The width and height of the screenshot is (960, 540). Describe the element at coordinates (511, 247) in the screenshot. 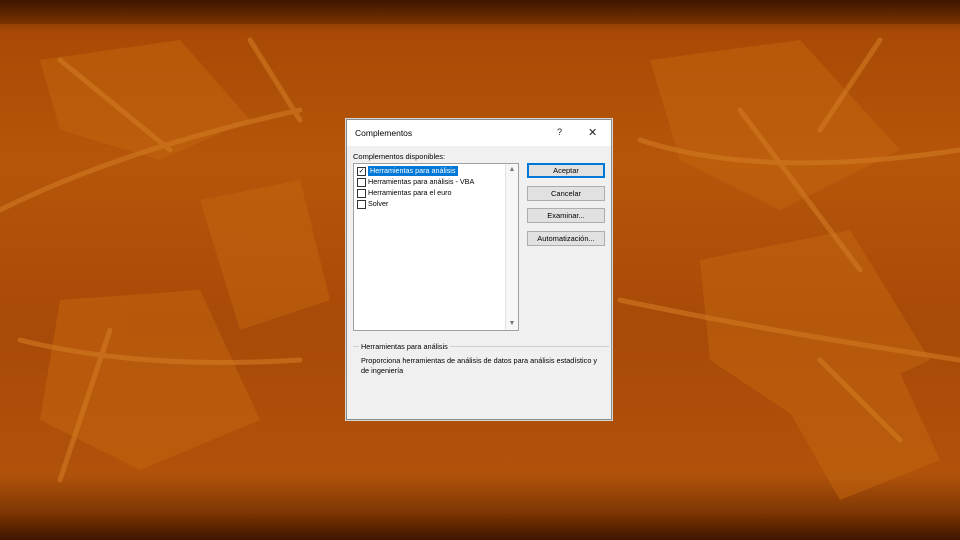

I see `list-scrollbar: ▲ ▼` at that location.